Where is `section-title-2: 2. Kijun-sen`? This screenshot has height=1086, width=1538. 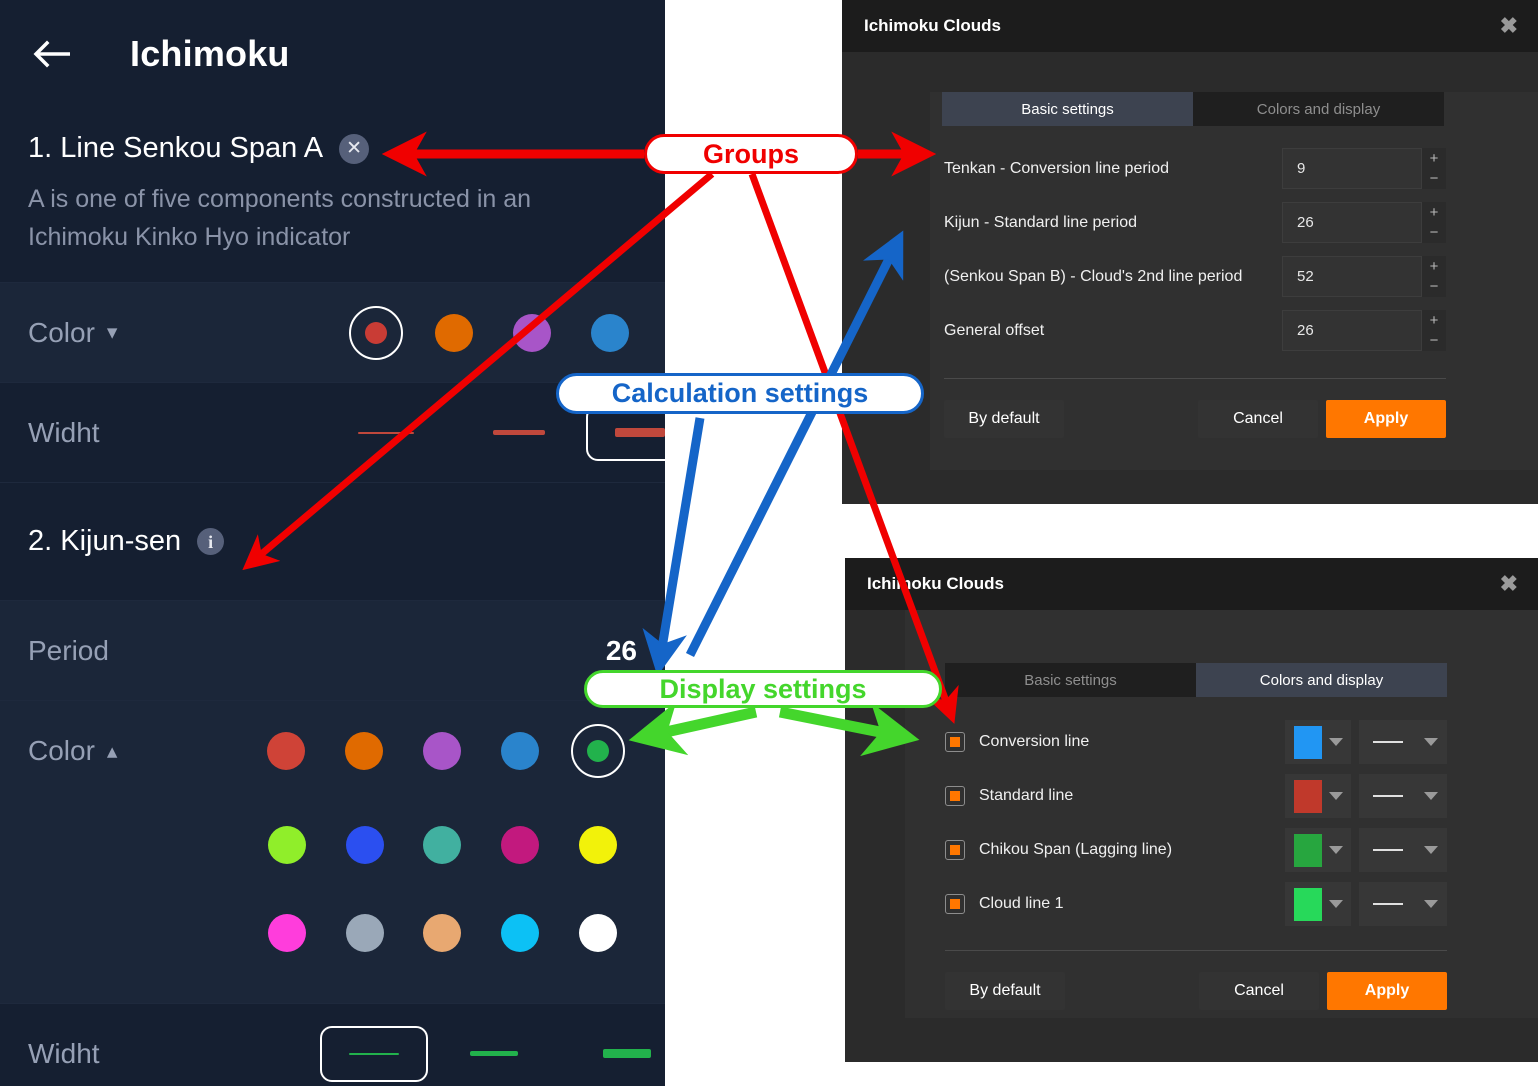
section-title-2: 2. Kijun-sen is located at coordinates (105, 541).